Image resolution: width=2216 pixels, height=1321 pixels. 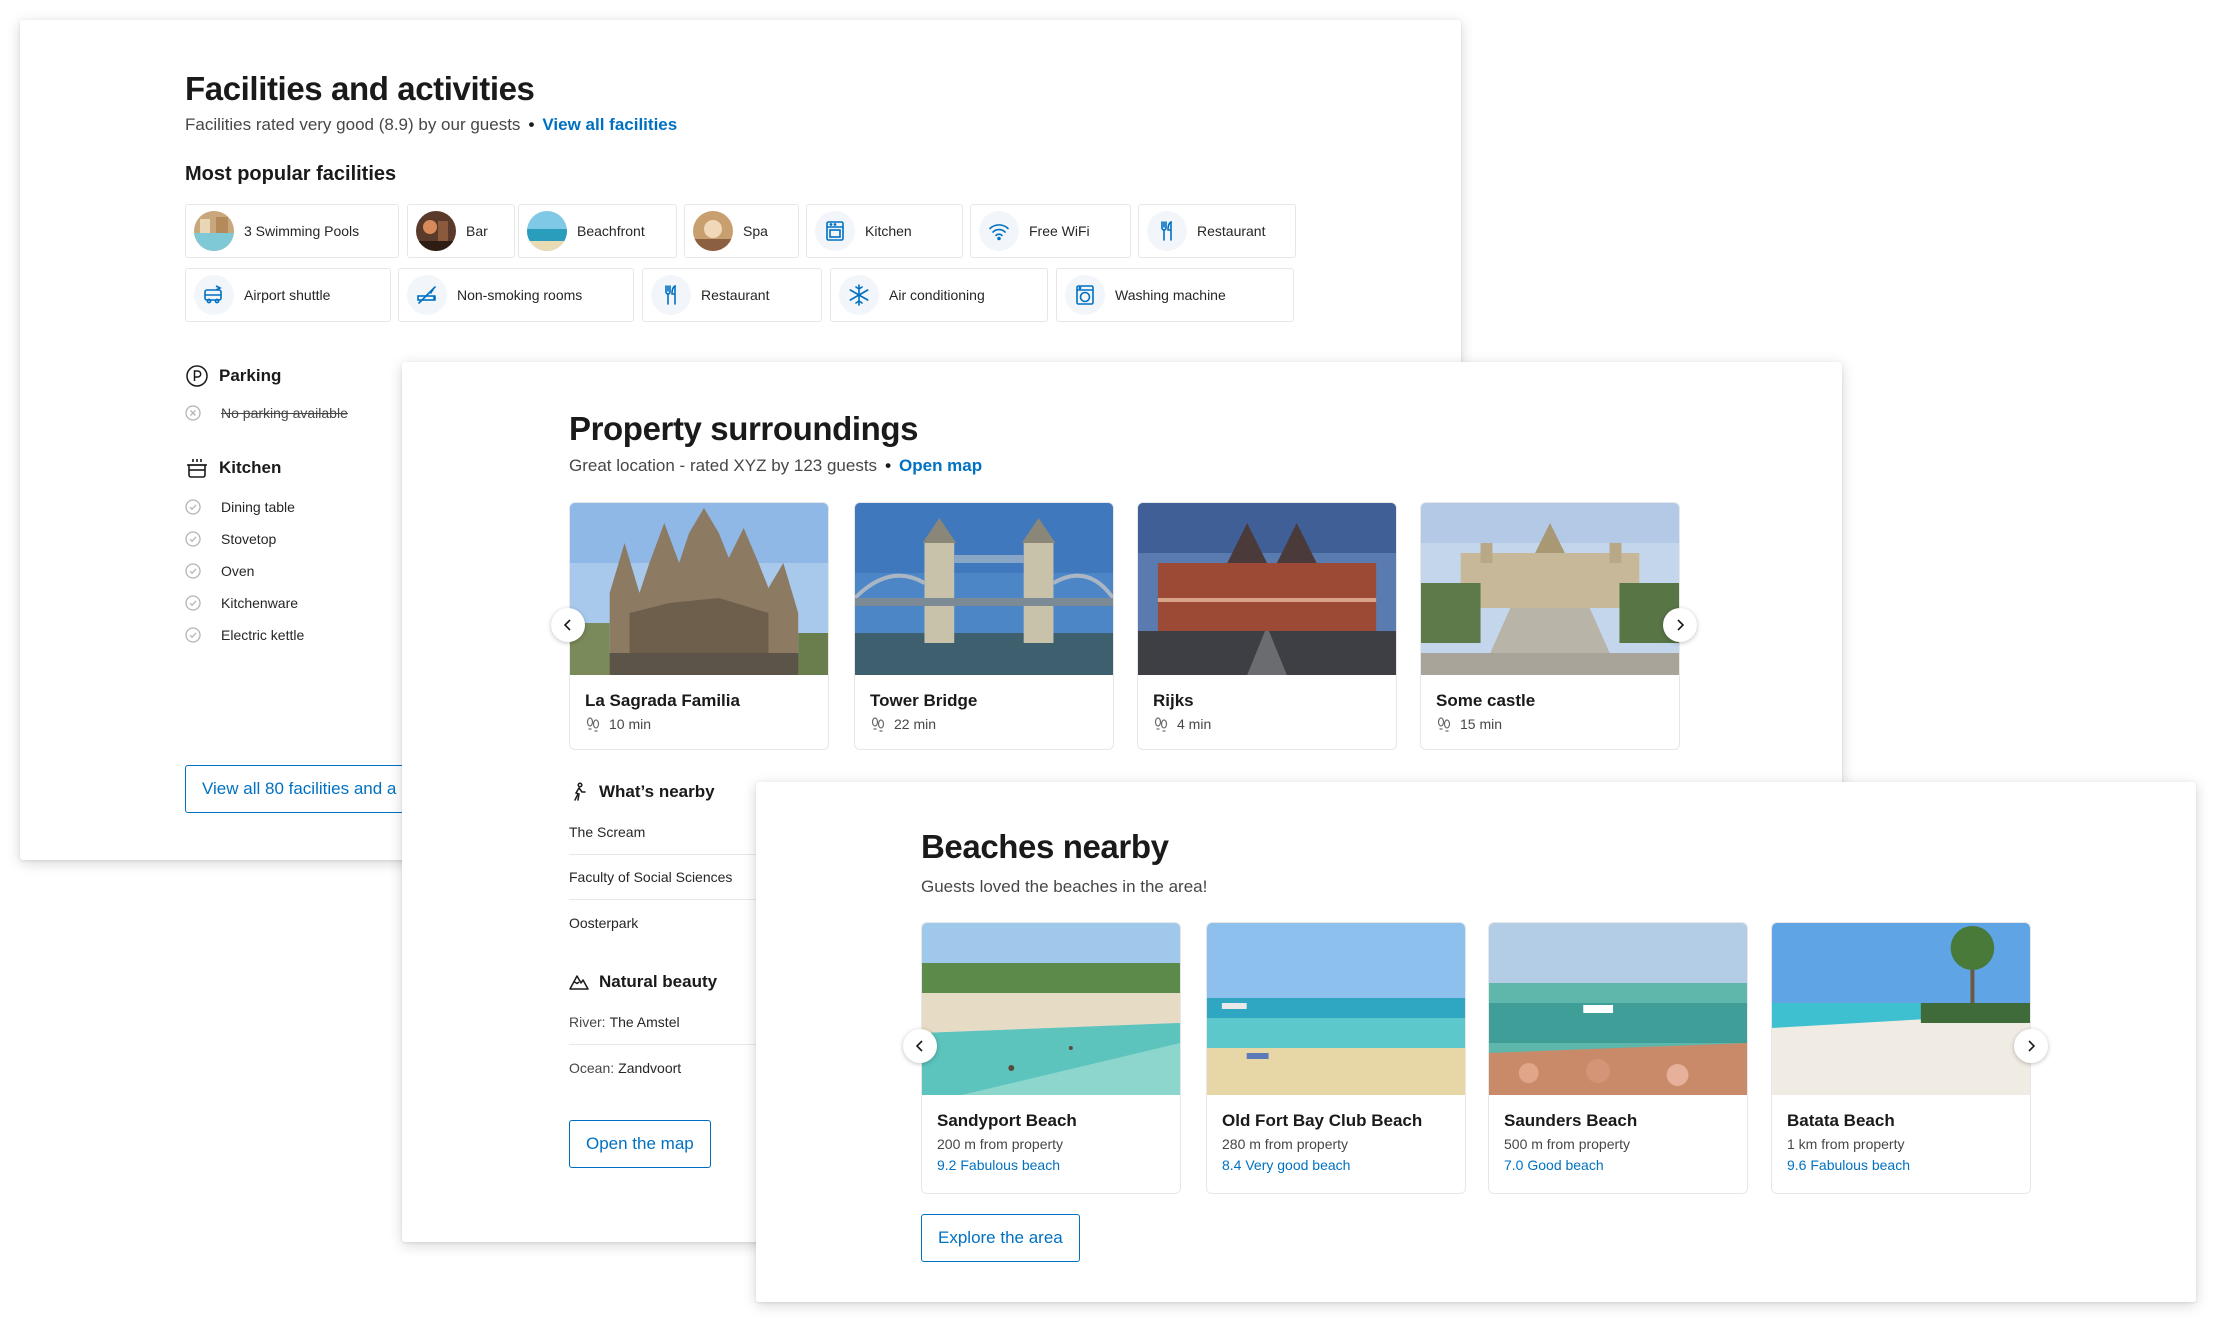 What do you see at coordinates (520, 295) in the screenshot?
I see `facility-label: Non-smoking rooms` at bounding box center [520, 295].